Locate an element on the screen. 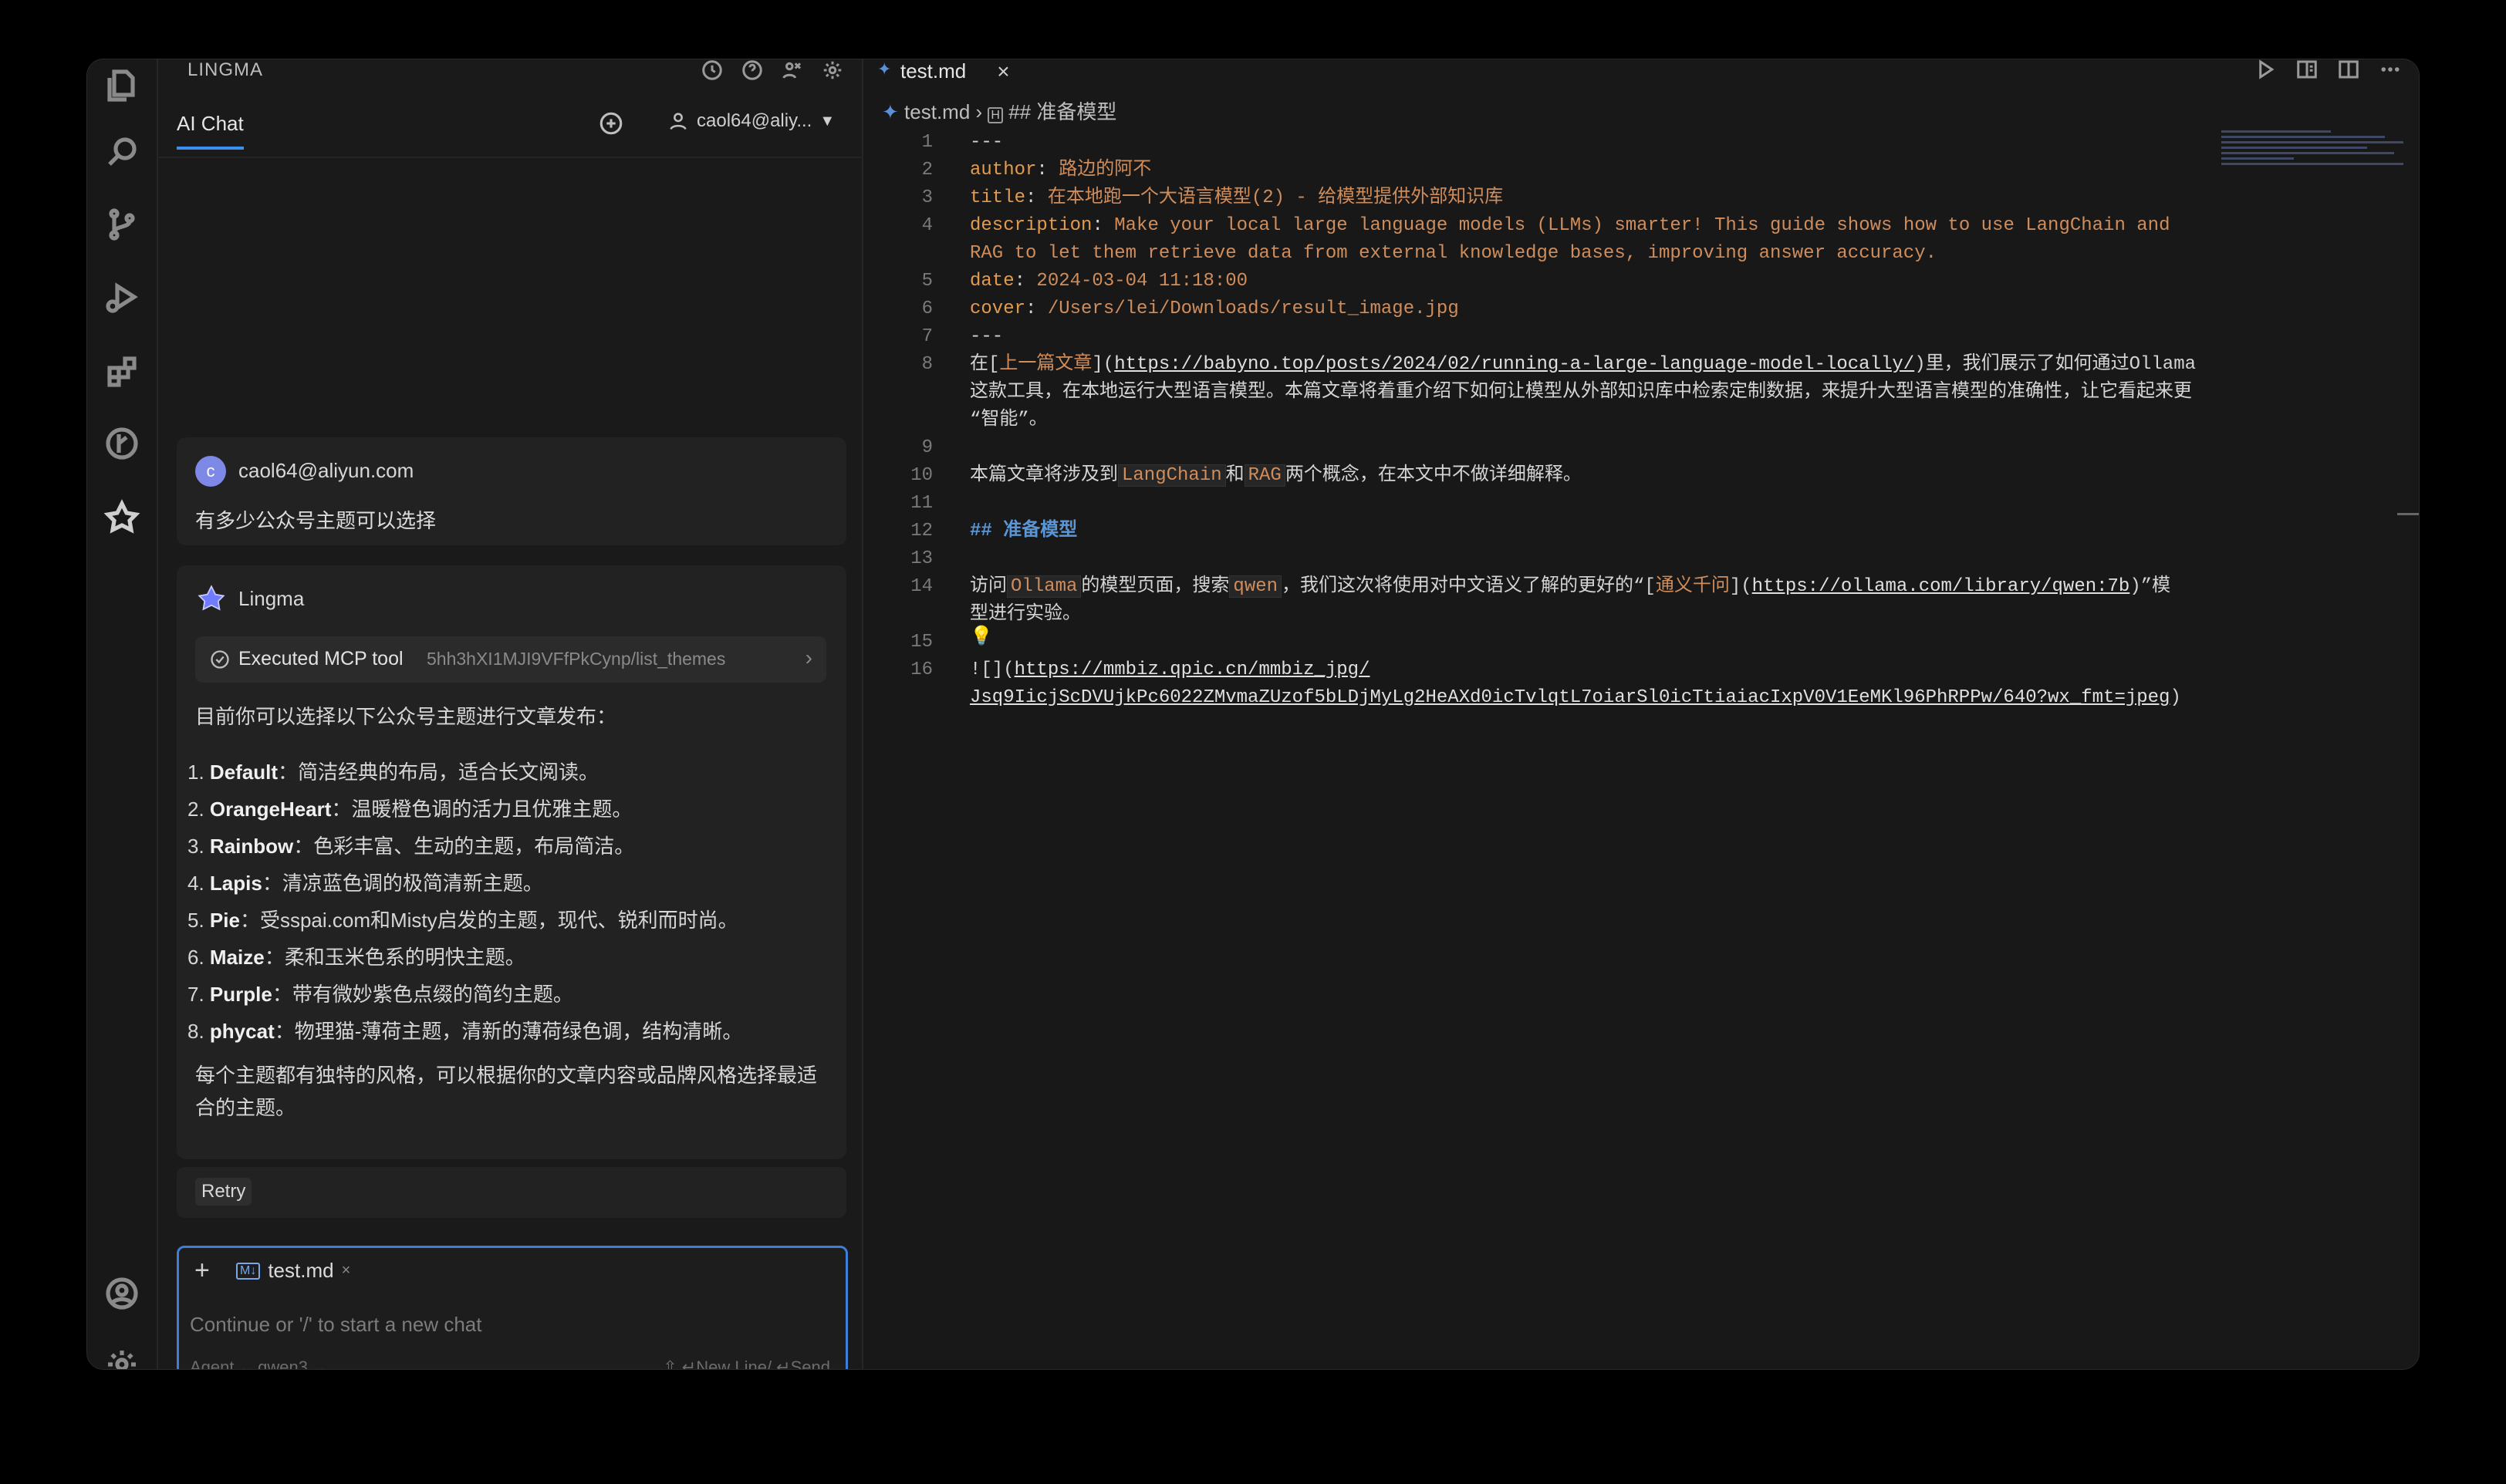 The width and height of the screenshot is (2506, 1484). run-icon is located at coordinates (2265, 70).